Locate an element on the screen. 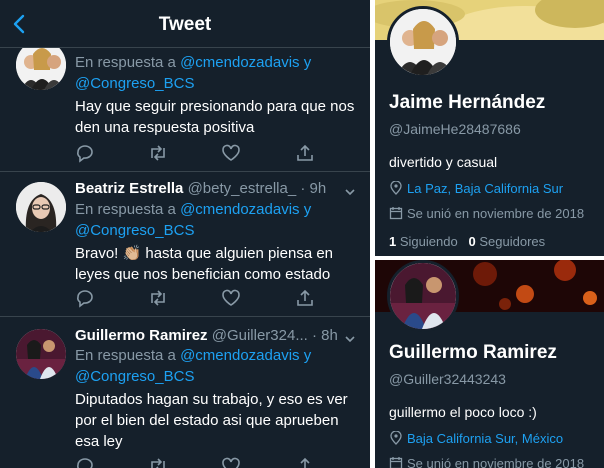  profile-handle: @Guiller32443243 is located at coordinates (447, 379).